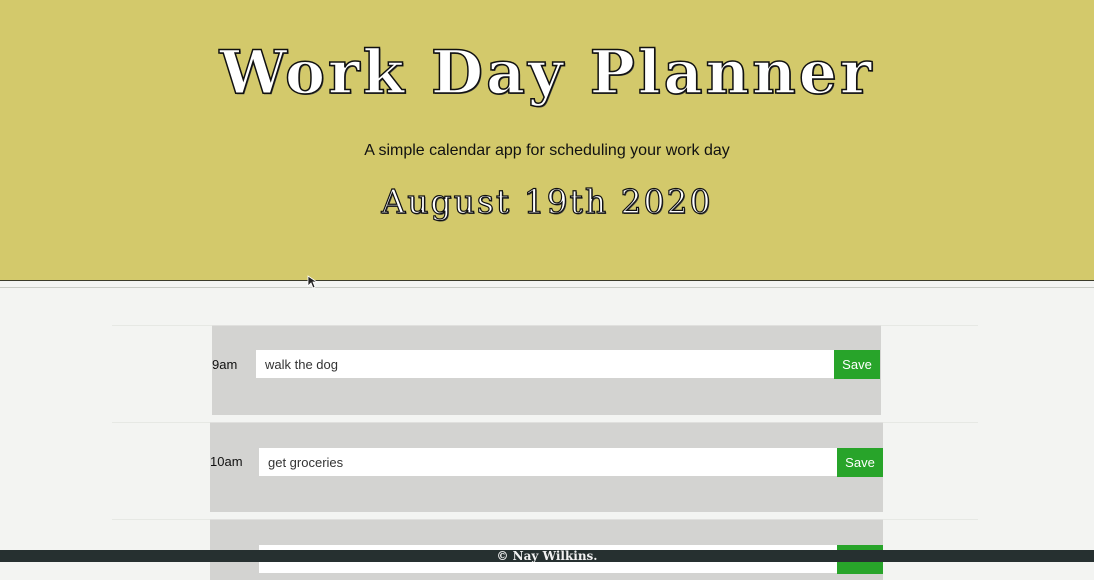  I want to click on current-date: August 19th 2020, so click(547, 201).